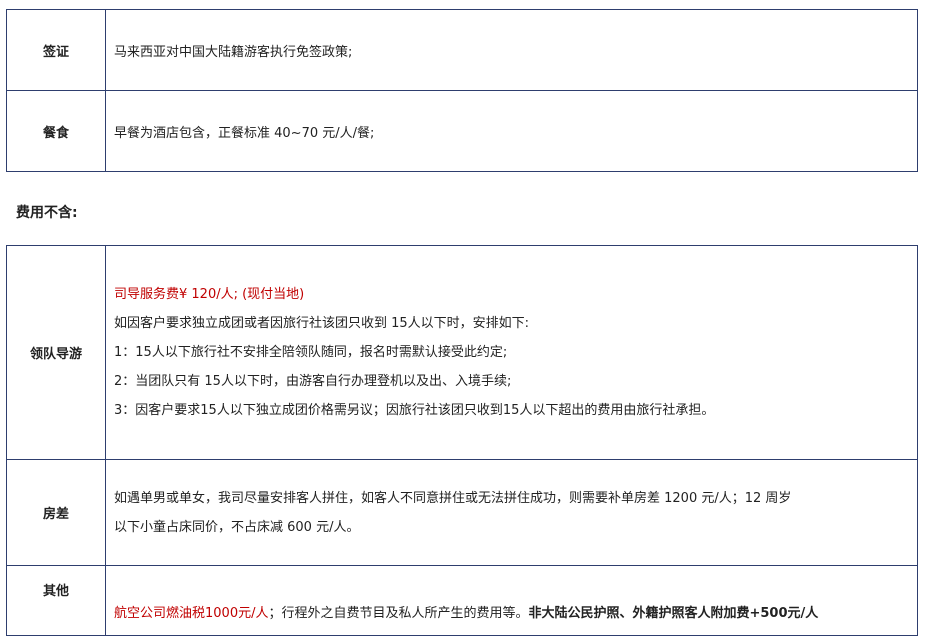  Describe the element at coordinates (313, 381) in the screenshot. I see `guide-line-3: 2：当团队只有 15人以下时，由游客自行办理登机以及出、入境手续;` at that location.